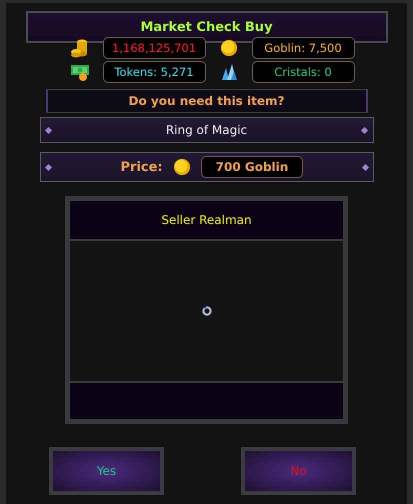 The width and height of the screenshot is (413, 504). I want to click on currency-value: Tokens: 5,271, so click(154, 72).